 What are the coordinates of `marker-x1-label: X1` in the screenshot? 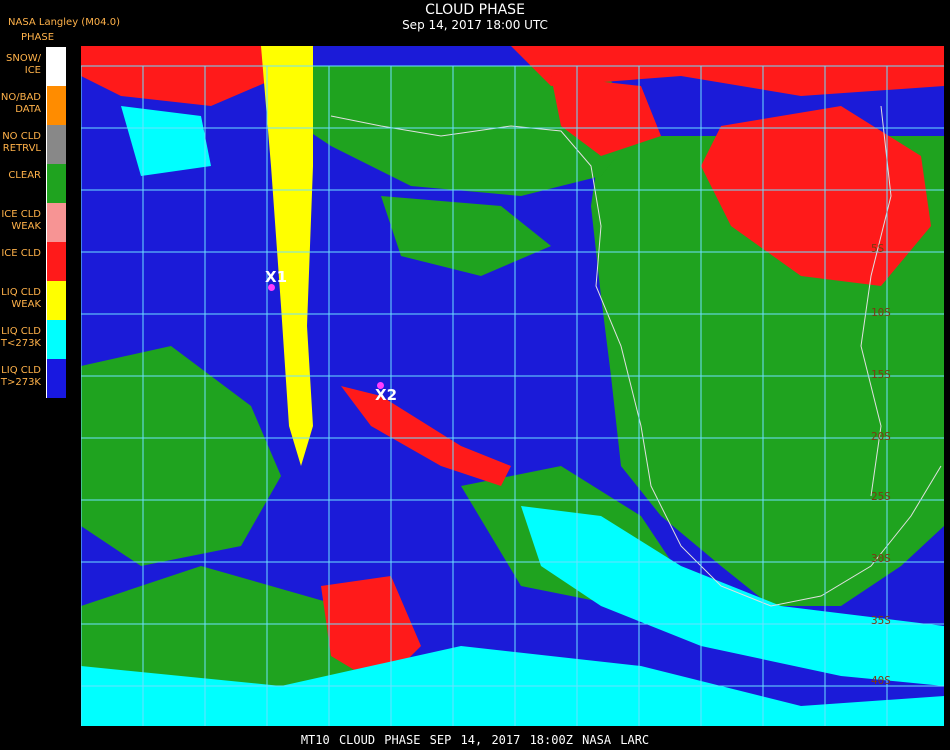 It's located at (276, 277).